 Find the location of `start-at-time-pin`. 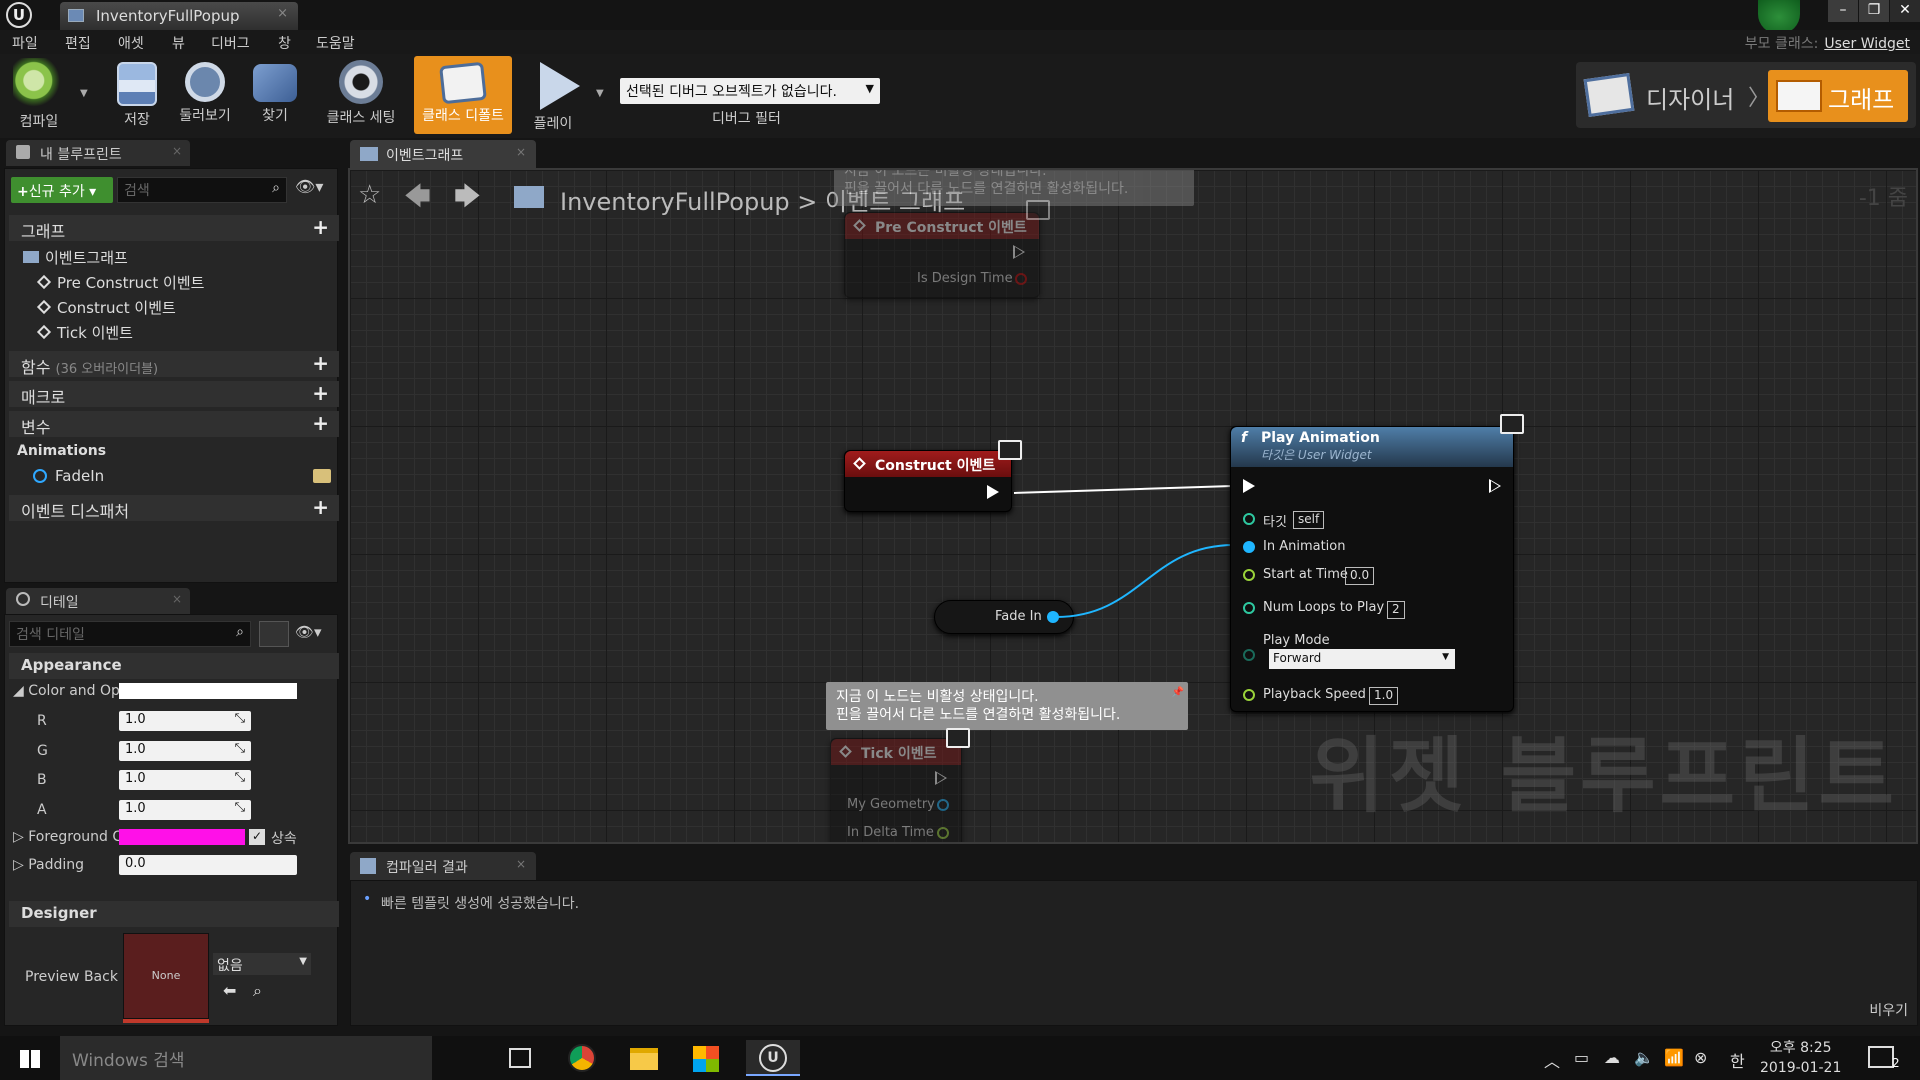

start-at-time-pin is located at coordinates (1249, 575).